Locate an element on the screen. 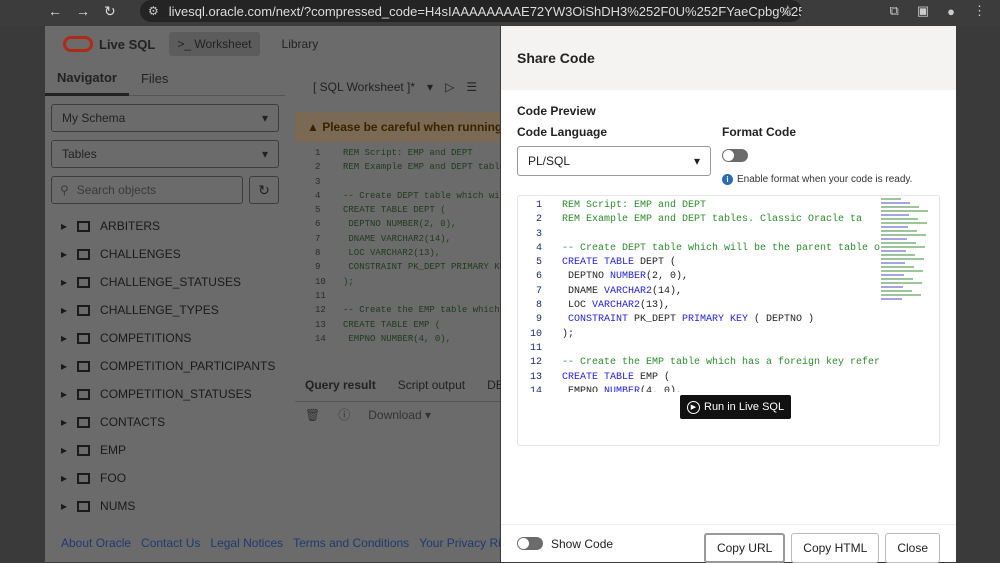 This screenshot has width=1000, height=563. worksheet-tab: [ SQL Worksheet ]* is located at coordinates (364, 87).